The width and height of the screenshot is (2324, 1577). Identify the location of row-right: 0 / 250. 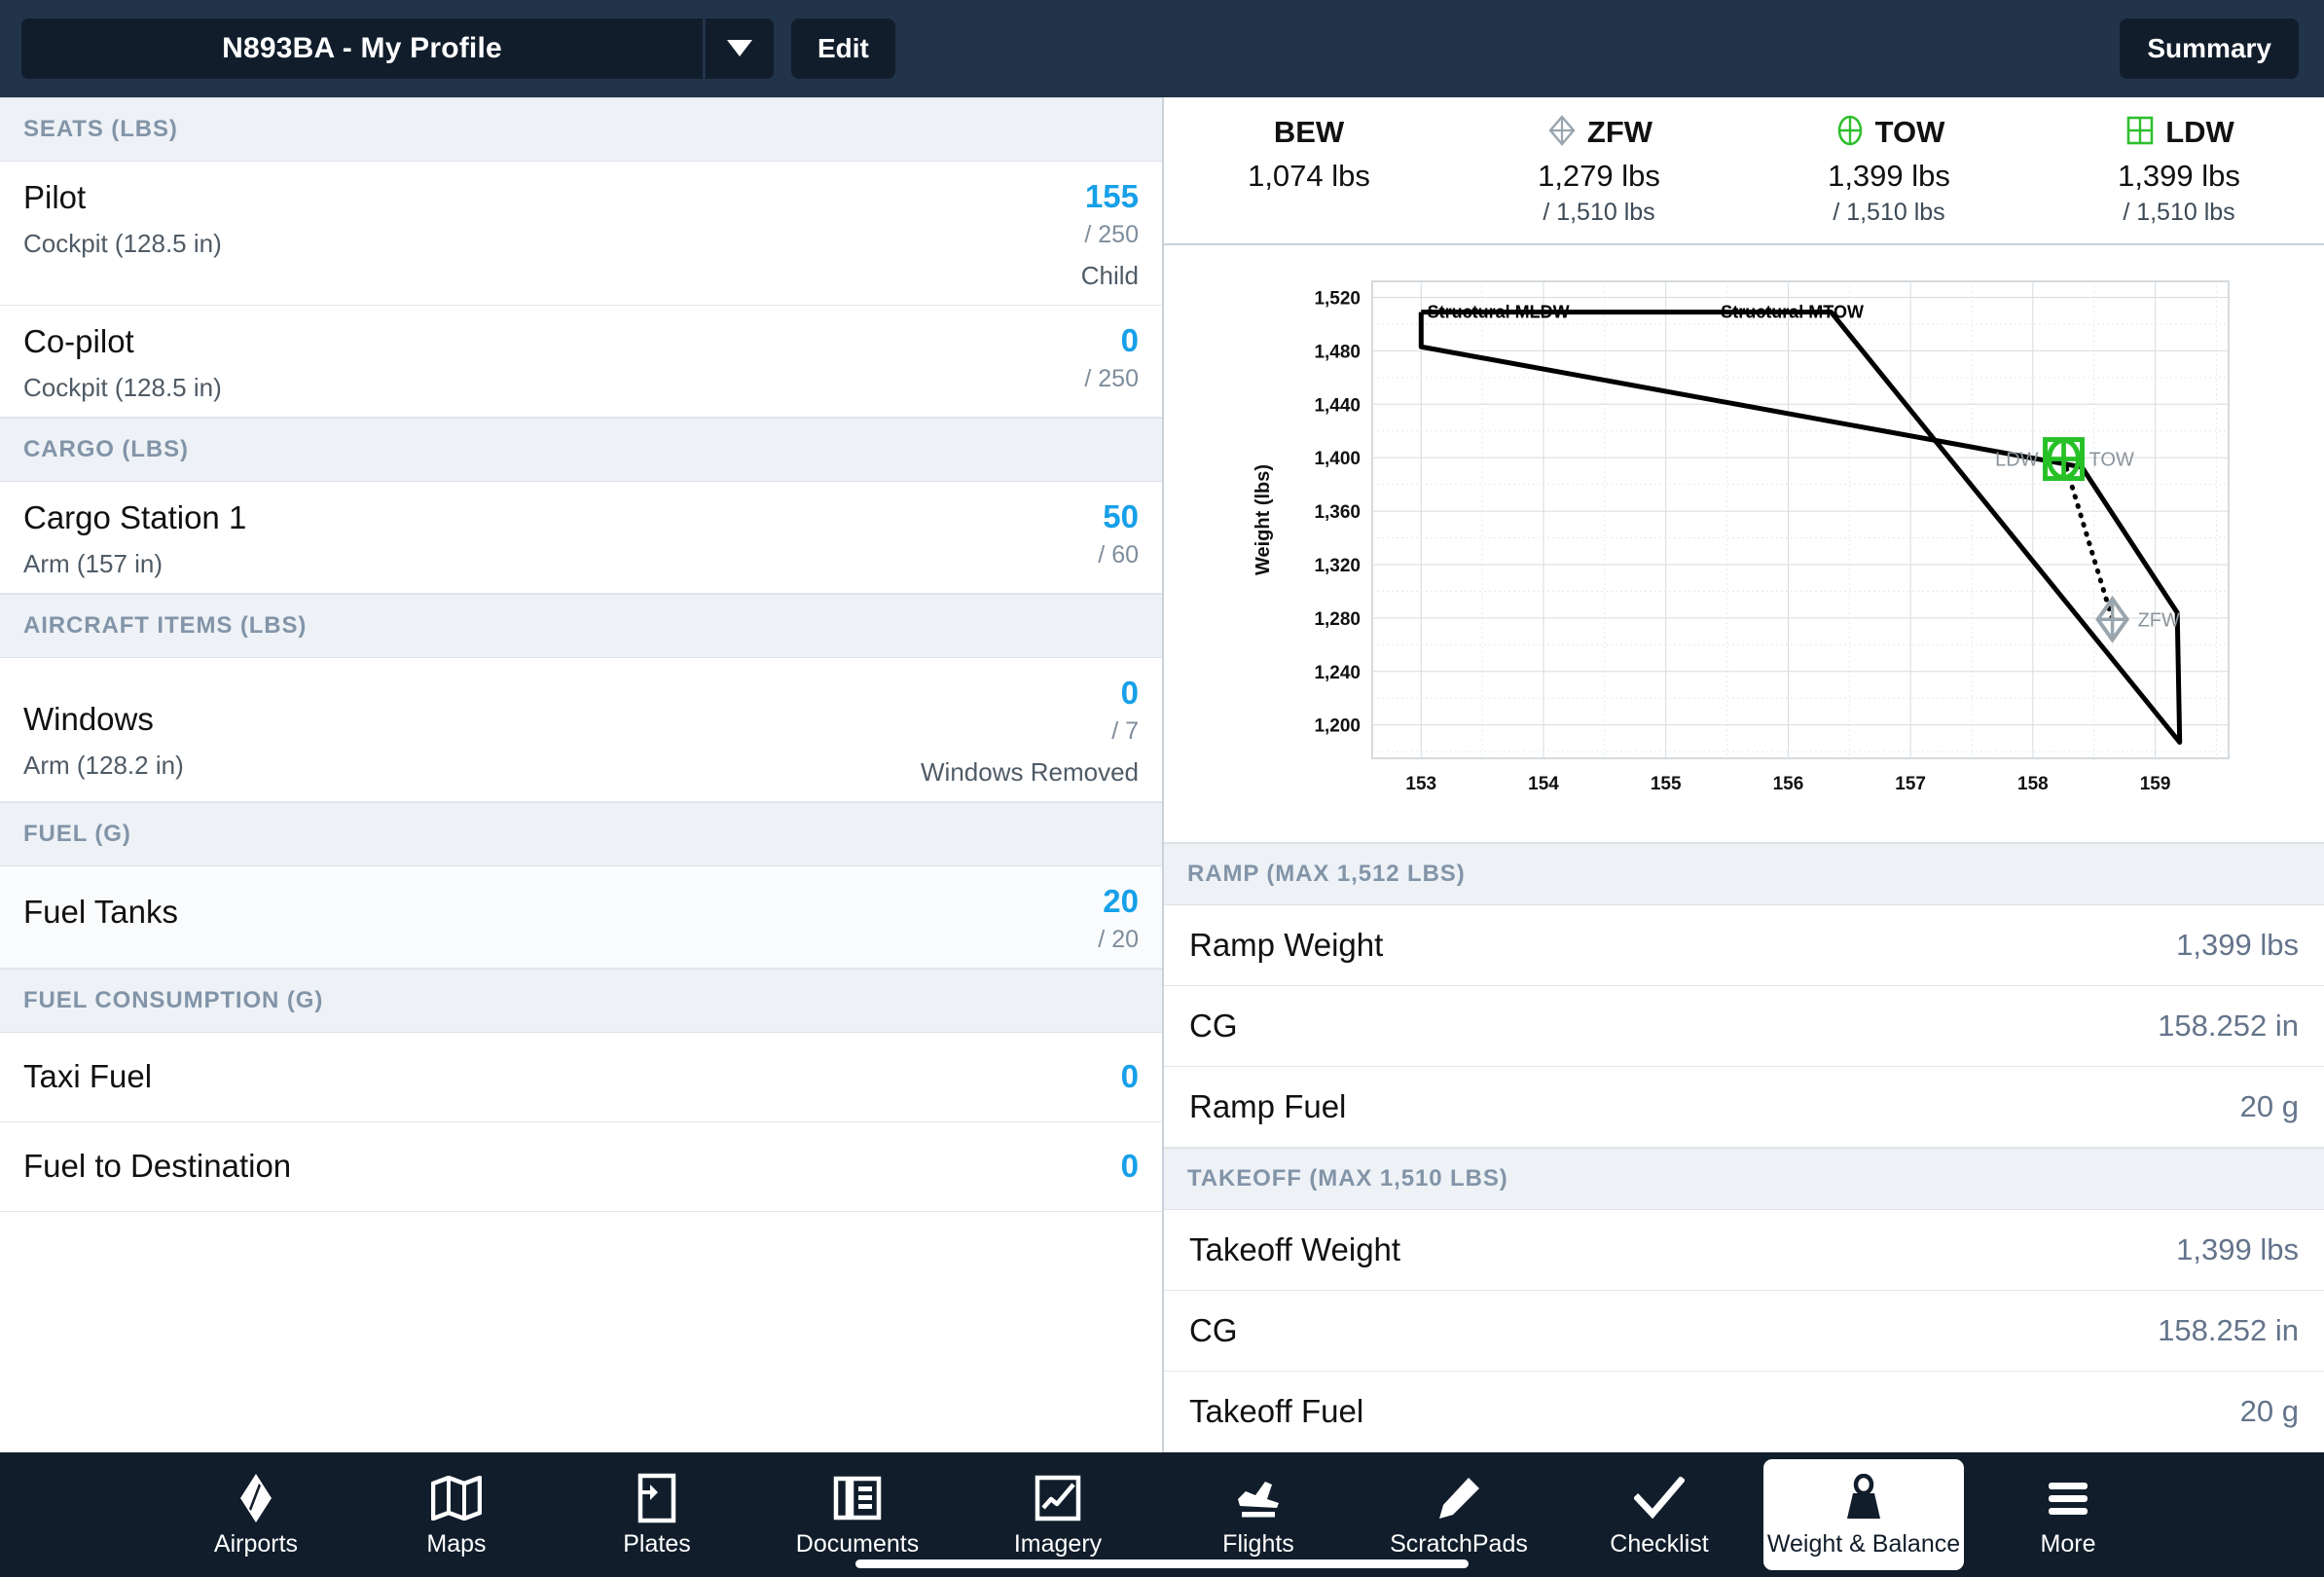
(1111, 357).